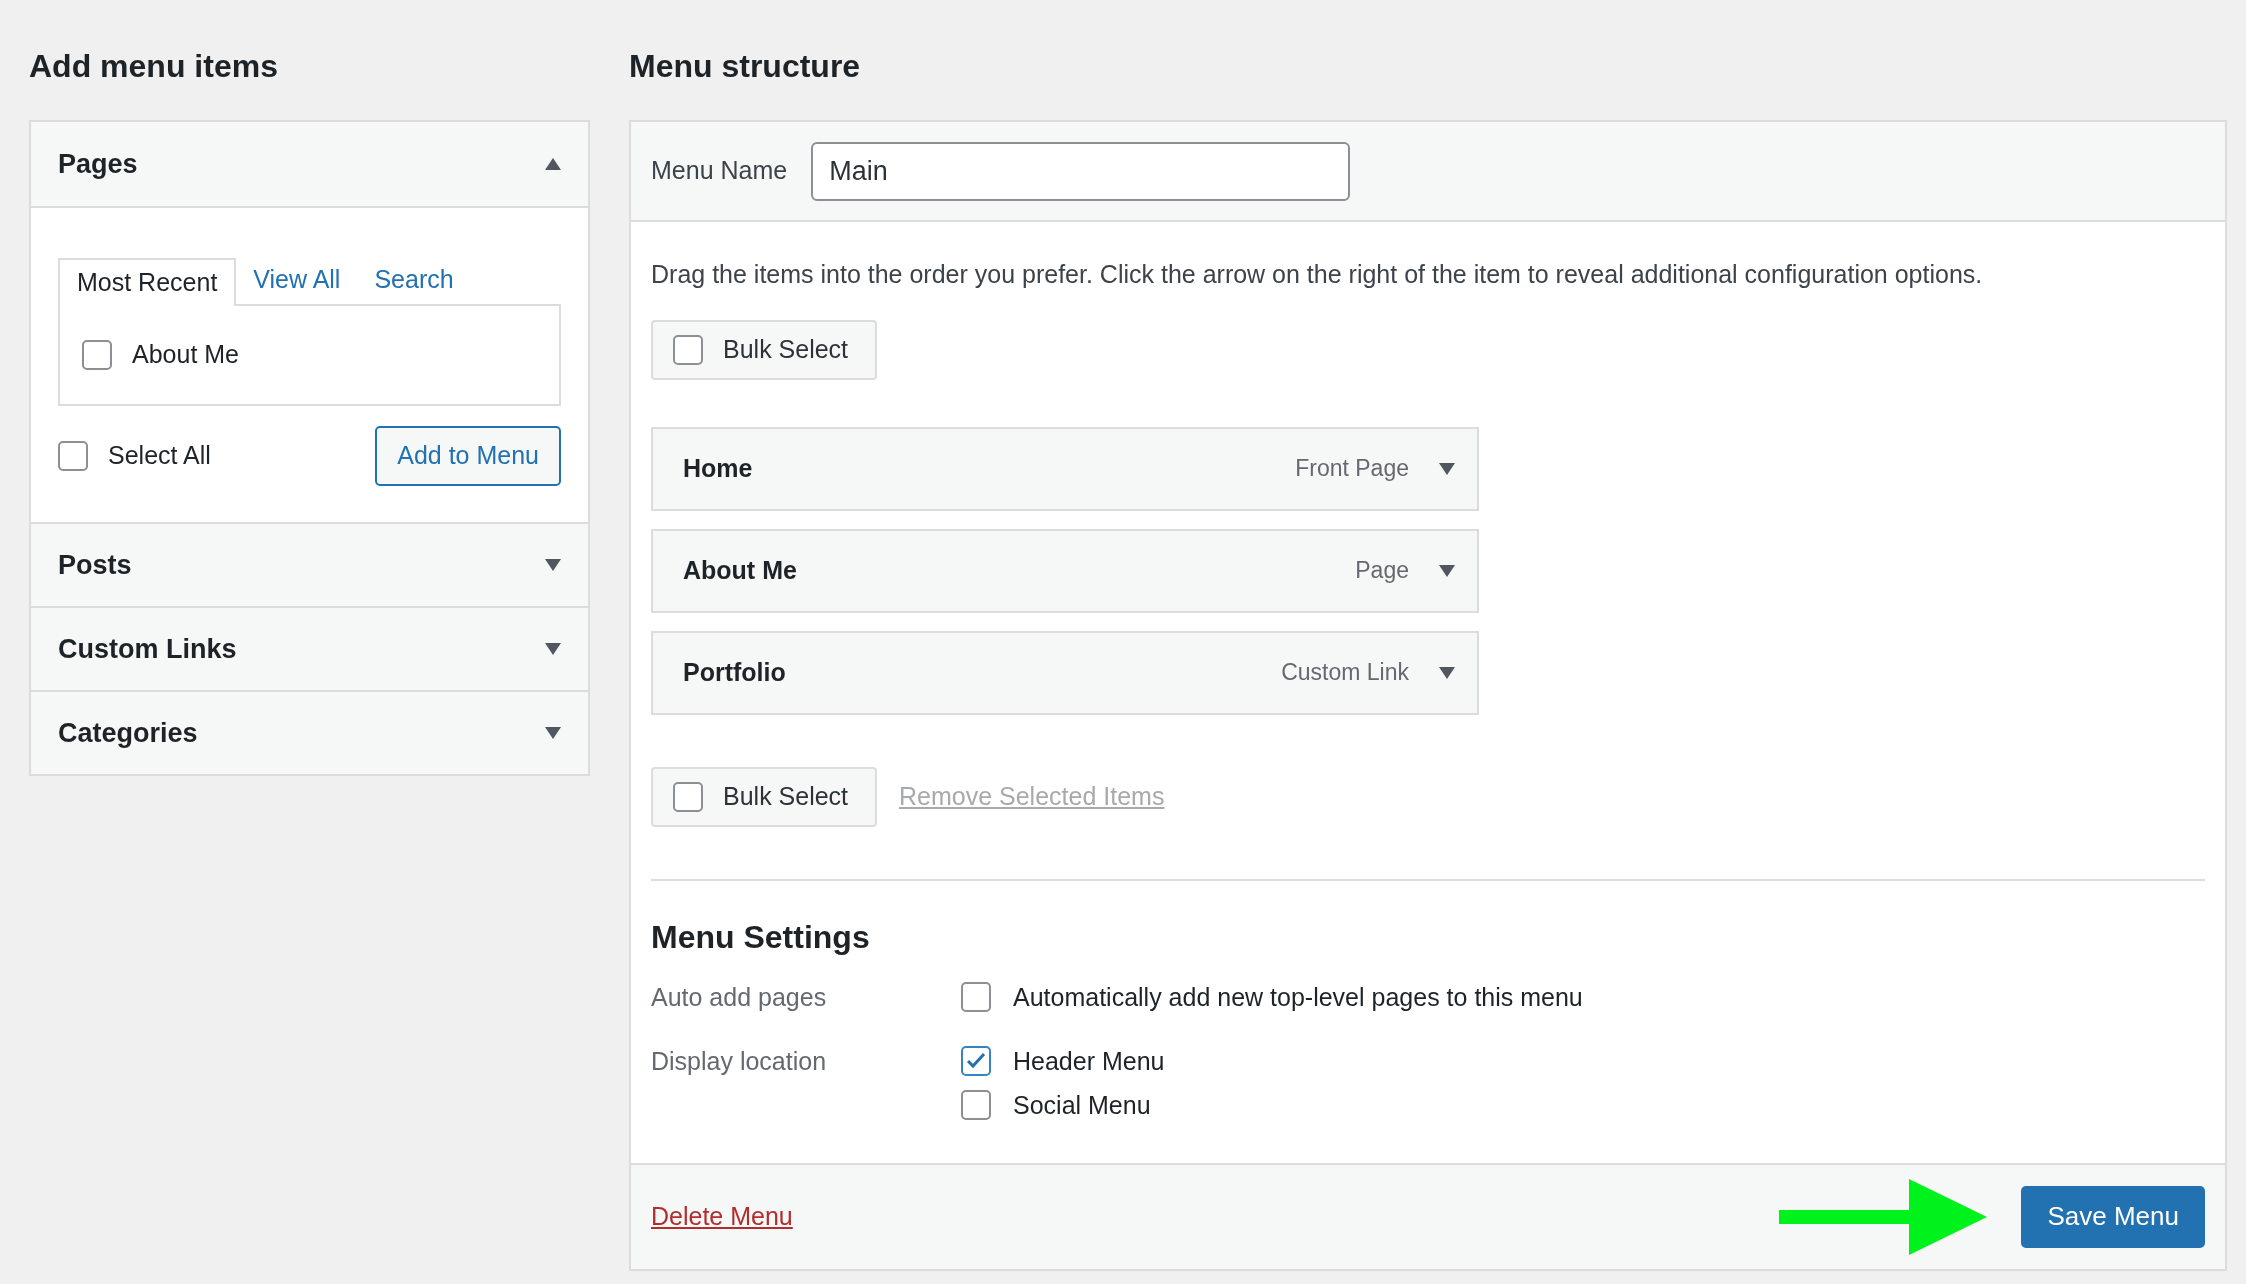 The width and height of the screenshot is (2246, 1284). I want to click on menu-item: Home Front Page, so click(1065, 468).